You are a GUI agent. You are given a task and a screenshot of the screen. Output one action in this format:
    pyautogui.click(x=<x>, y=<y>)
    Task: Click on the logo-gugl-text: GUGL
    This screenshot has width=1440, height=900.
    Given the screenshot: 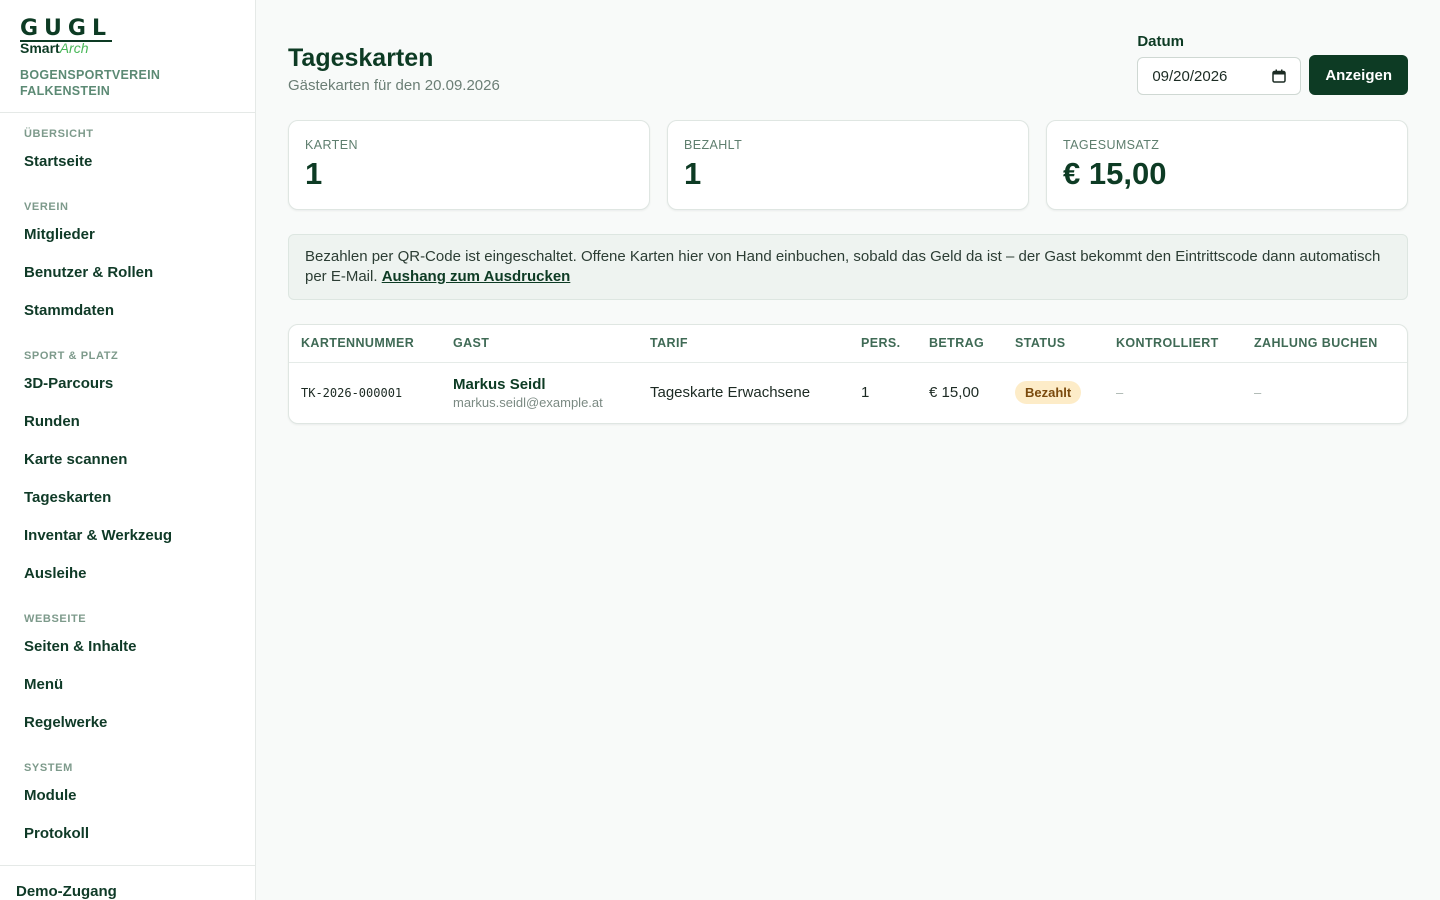 What is the action you would take?
    pyautogui.click(x=66, y=29)
    